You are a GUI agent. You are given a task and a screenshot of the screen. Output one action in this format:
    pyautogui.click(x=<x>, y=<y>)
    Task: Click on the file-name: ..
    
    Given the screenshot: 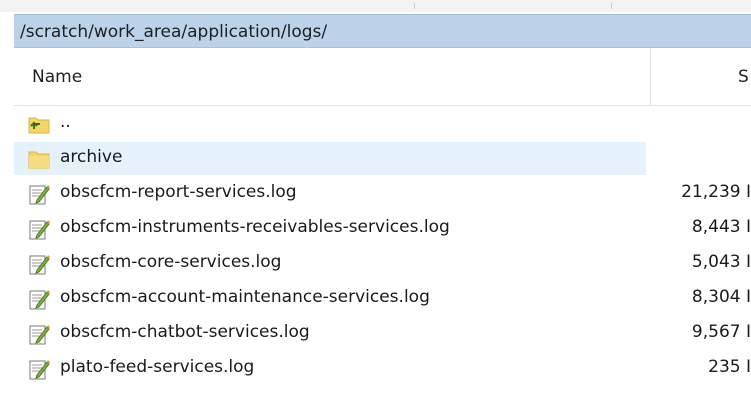 What is the action you would take?
    pyautogui.click(x=65, y=122)
    